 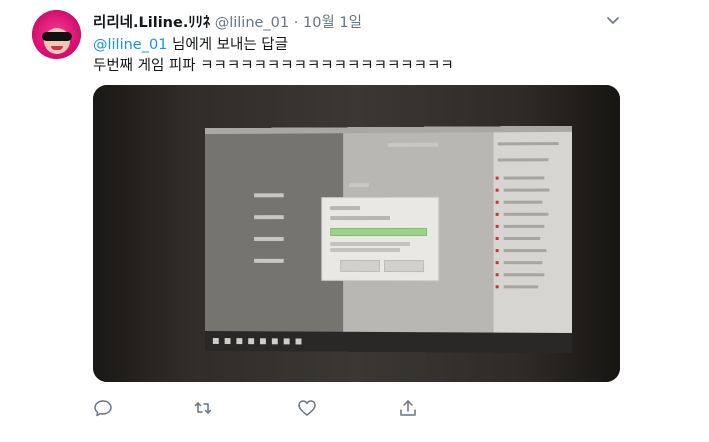 I want to click on reply-context: @liline_01 님에게 보내는 답글, so click(x=190, y=43).